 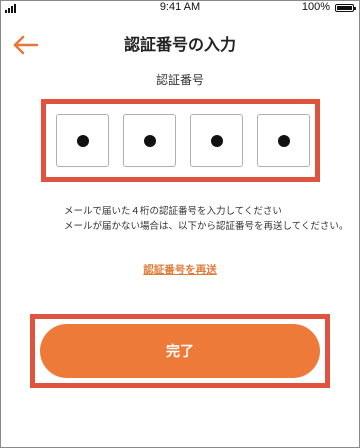 I want to click on status-bar: 9:41 AM 100%, so click(x=180, y=9).